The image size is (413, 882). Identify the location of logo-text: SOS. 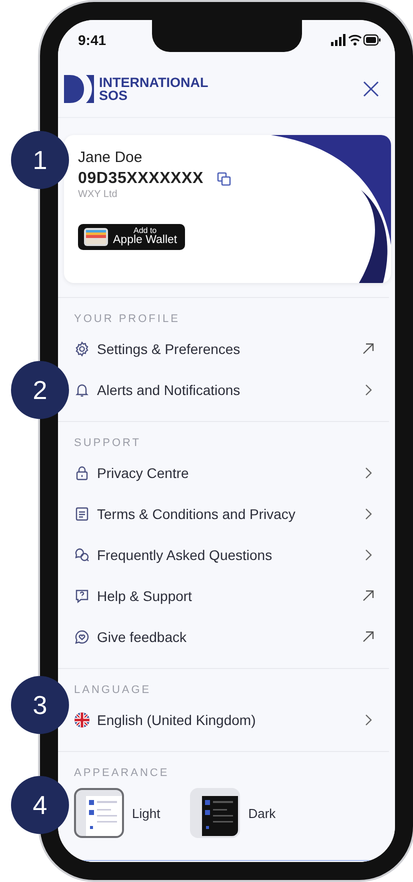
(114, 95).